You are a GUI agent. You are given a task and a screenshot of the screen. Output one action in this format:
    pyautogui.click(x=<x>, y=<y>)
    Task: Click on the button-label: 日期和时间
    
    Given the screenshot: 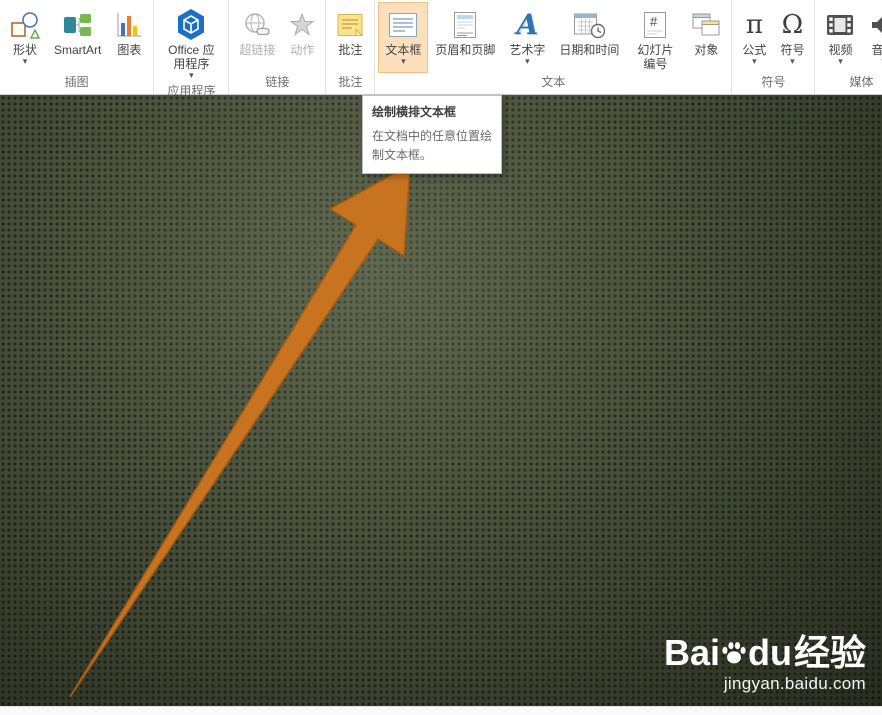 What is the action you would take?
    pyautogui.click(x=589, y=50)
    